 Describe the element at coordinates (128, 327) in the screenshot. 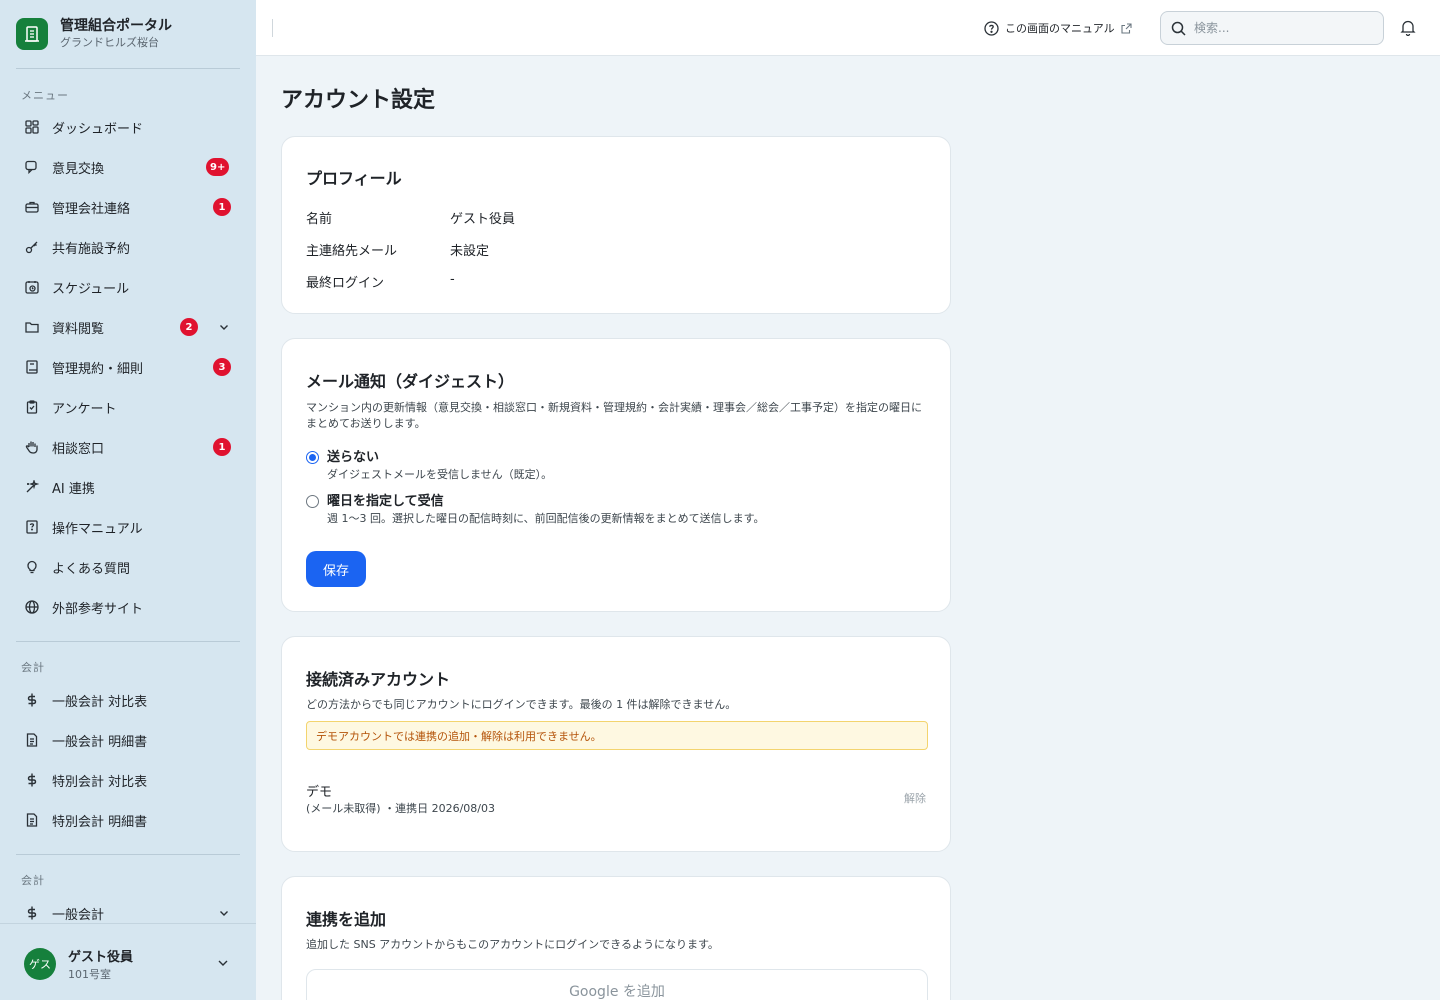

I see `sidebar-item-documents: 資料閲覧 2` at that location.